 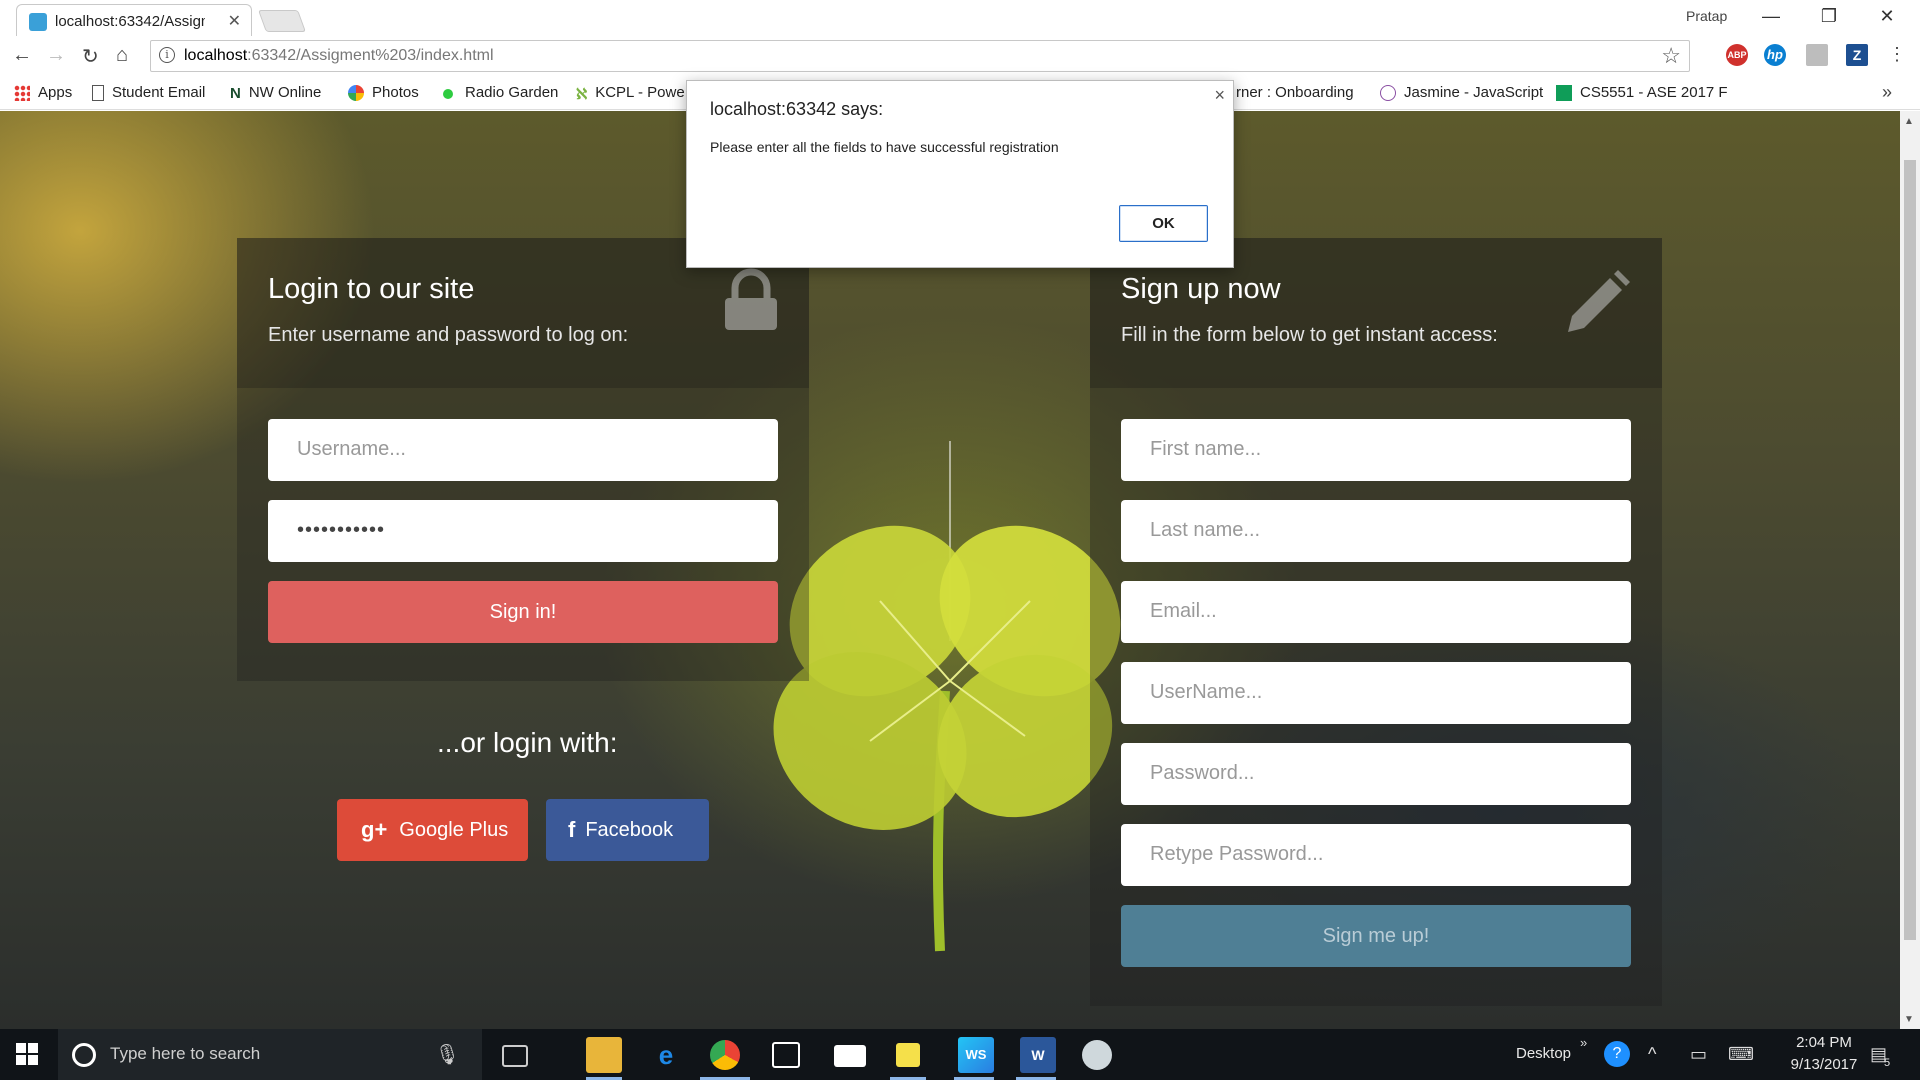 I want to click on battery-icon: ▭, so click(x=1698, y=1054).